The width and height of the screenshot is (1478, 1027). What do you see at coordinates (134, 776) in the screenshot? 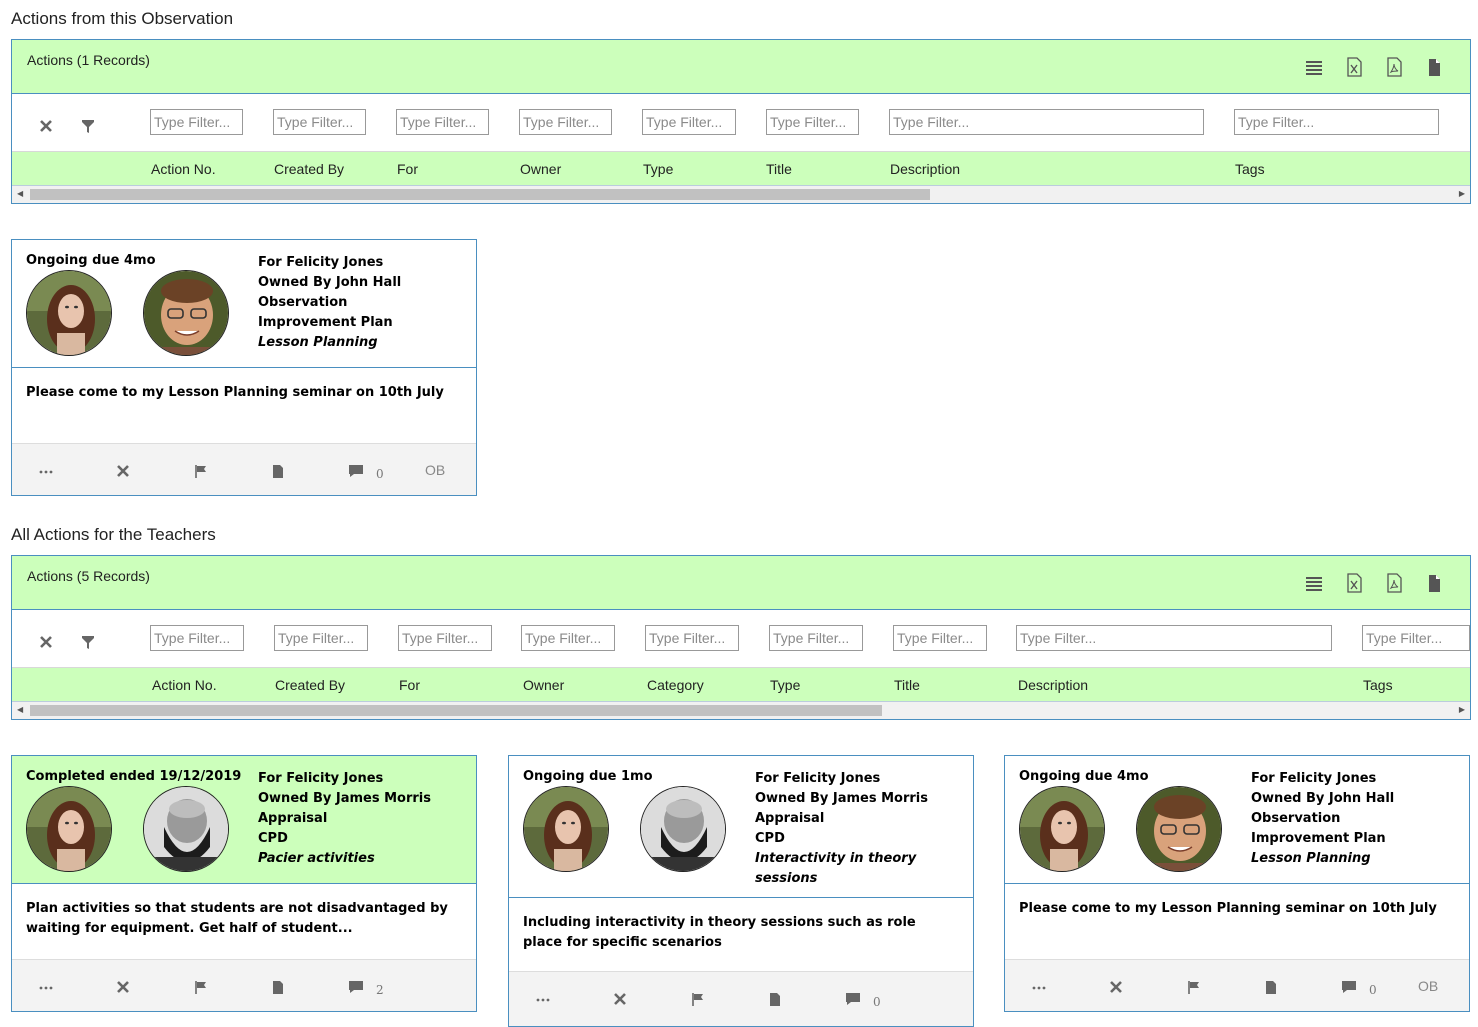
I see `card-status: Completed ended 19/12/2019` at bounding box center [134, 776].